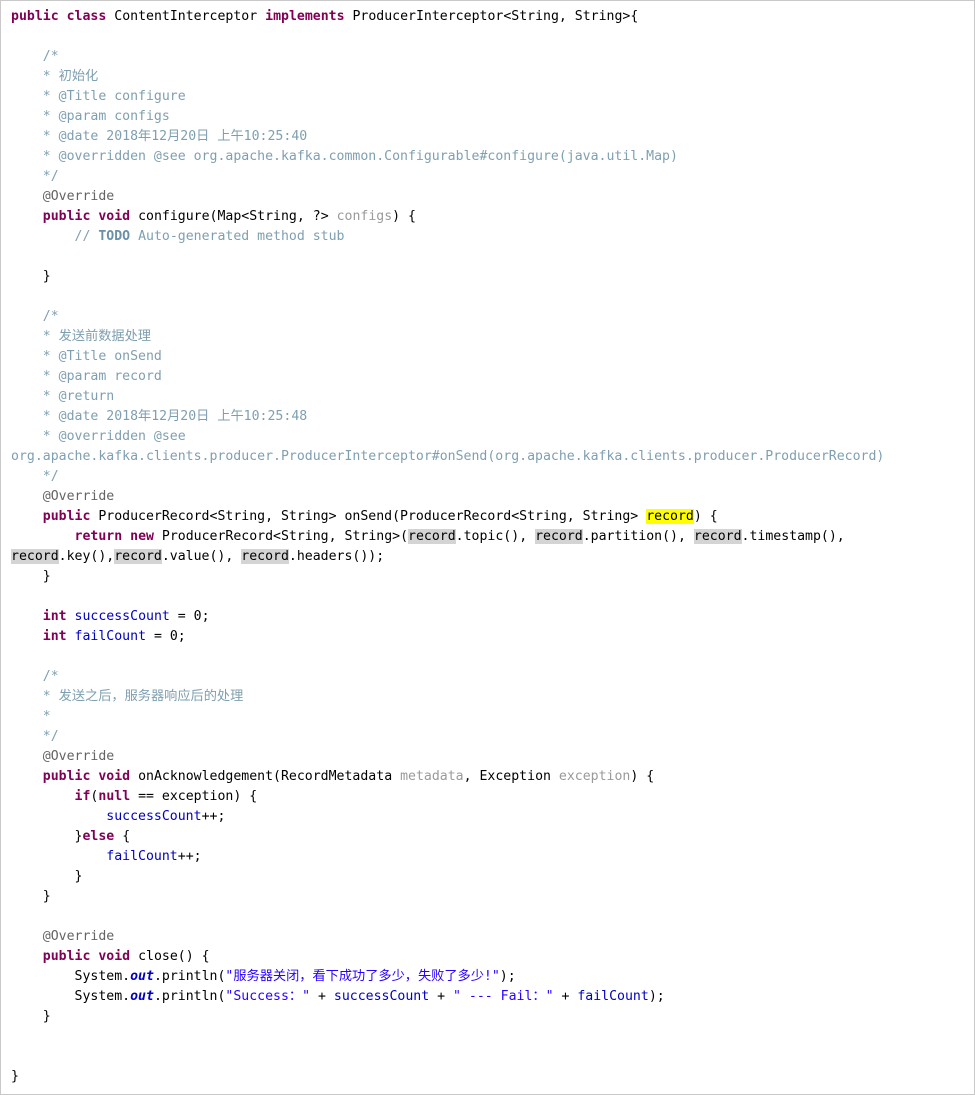  What do you see at coordinates (281, 536) in the screenshot?
I see `new-producerrecord-type: ProducerRecord<String, String>(` at bounding box center [281, 536].